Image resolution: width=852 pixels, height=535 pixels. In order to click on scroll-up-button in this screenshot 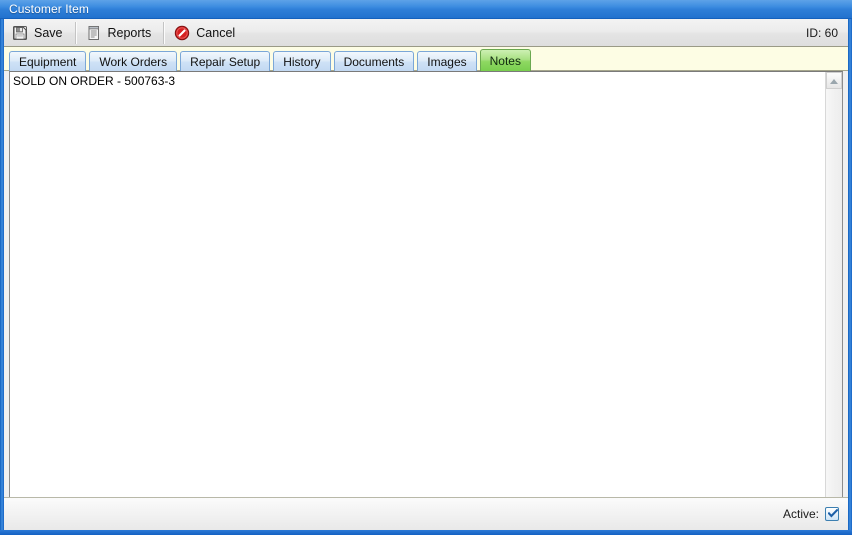, I will do `click(834, 80)`.